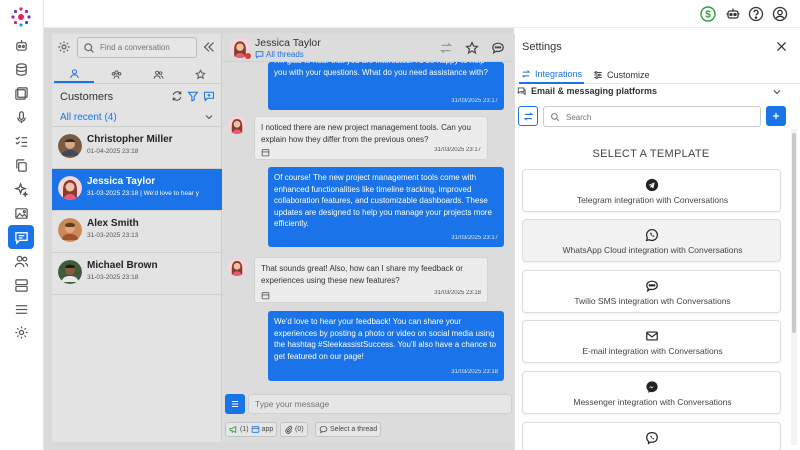 This screenshot has width=800, height=450. I want to click on users-icon, so click(21, 261).